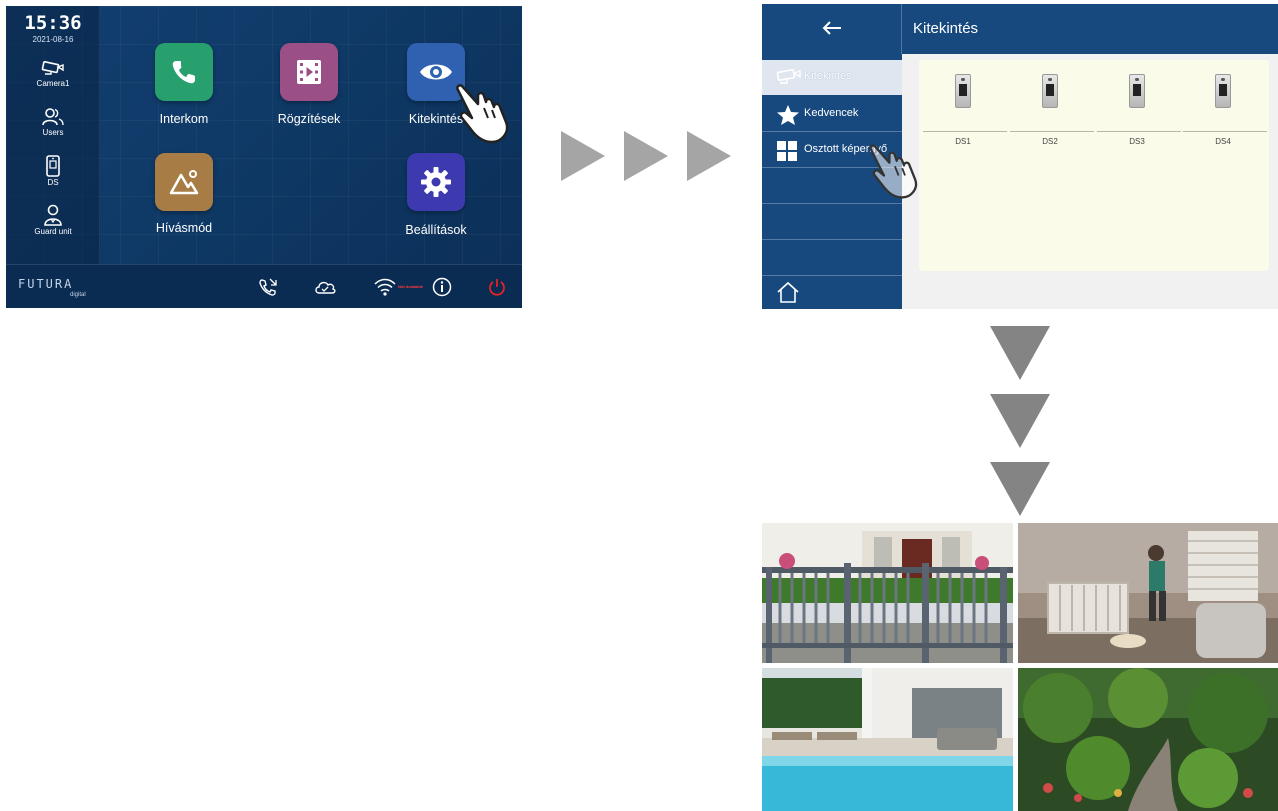 The width and height of the screenshot is (1278, 811). What do you see at coordinates (184, 119) in the screenshot?
I see `app-label-interkom: Interkom` at bounding box center [184, 119].